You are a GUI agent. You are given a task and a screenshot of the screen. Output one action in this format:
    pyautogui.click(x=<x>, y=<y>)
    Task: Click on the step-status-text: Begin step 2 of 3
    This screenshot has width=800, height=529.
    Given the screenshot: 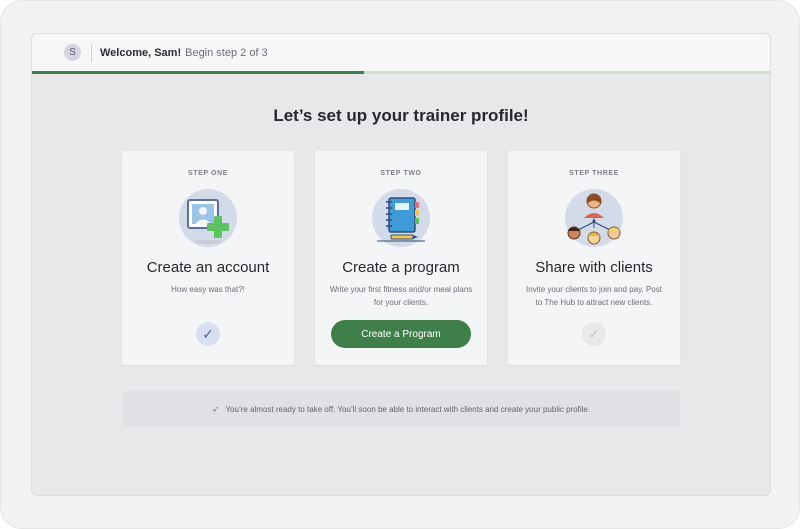 What is the action you would take?
    pyautogui.click(x=226, y=52)
    